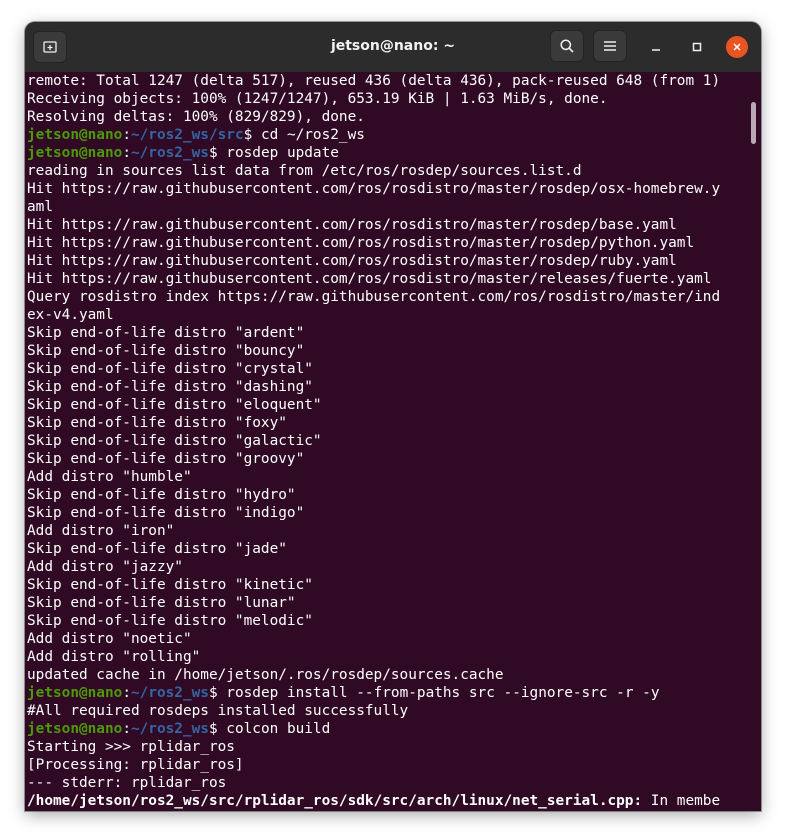  I want to click on terminal-line: Skip end-of-life distro "lunar", so click(373, 603).